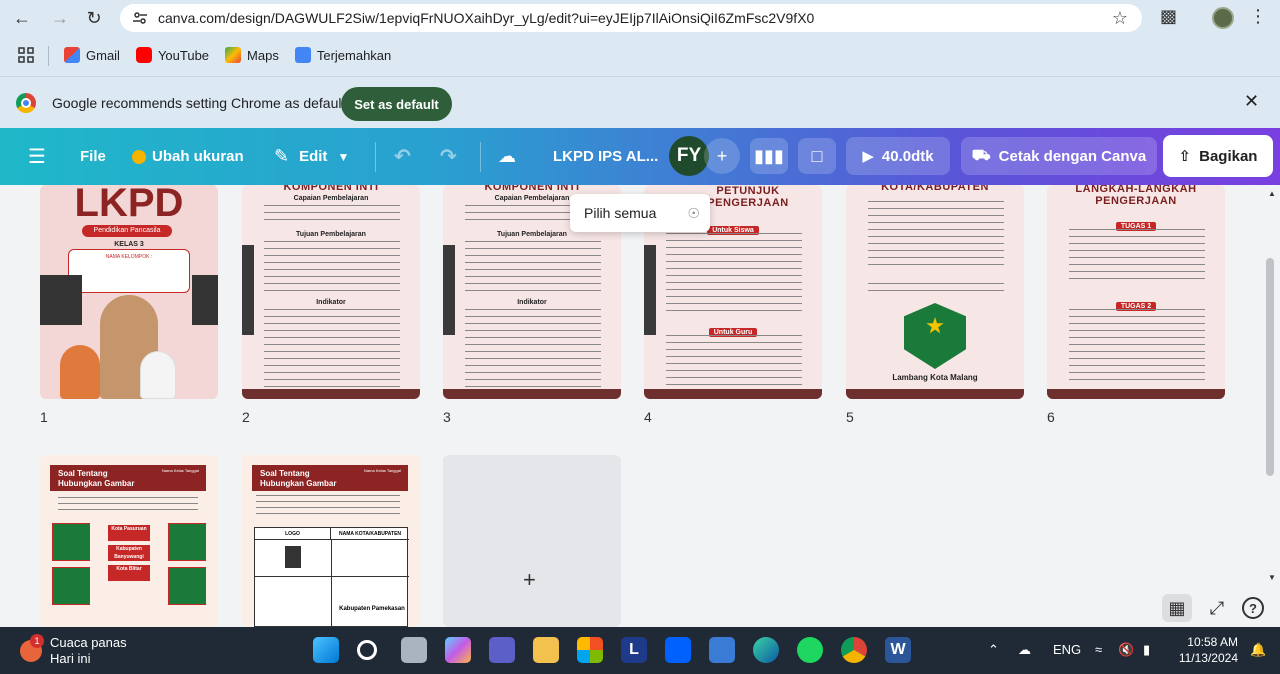 The height and width of the screenshot is (674, 1280). What do you see at coordinates (60, 18) in the screenshot?
I see `forward-icon: →` at bounding box center [60, 18].